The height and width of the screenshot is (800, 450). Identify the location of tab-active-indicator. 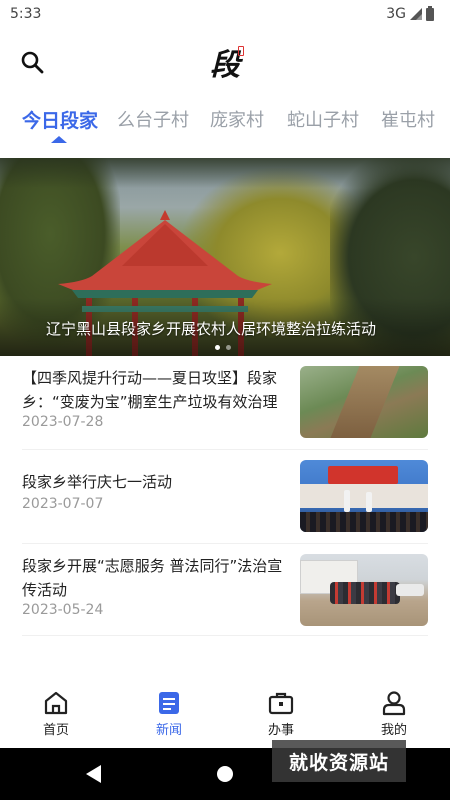
(59, 139).